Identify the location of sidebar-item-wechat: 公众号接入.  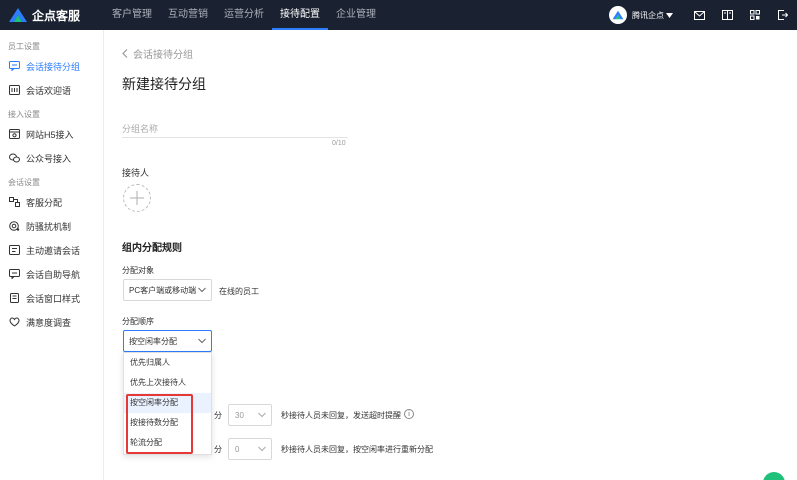
(51, 158).